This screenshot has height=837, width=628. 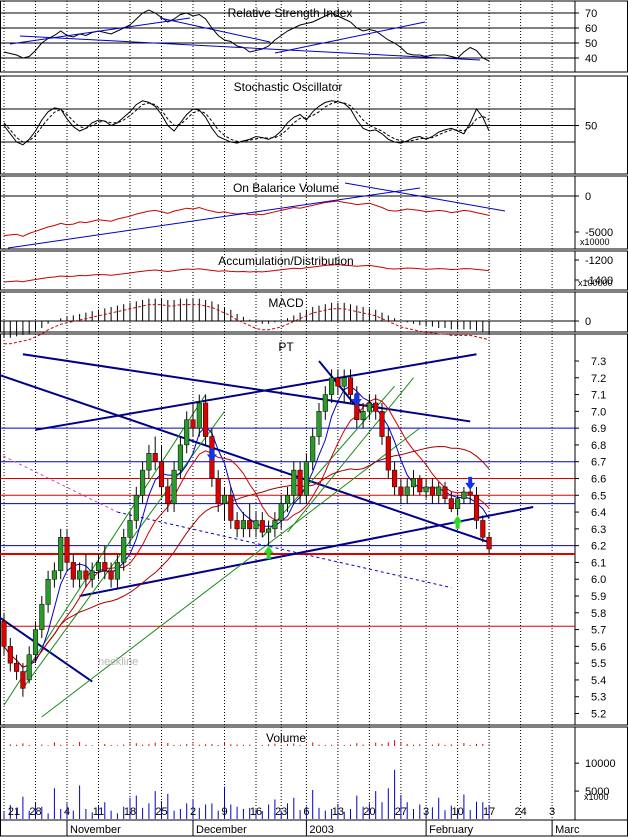 What do you see at coordinates (600, 764) in the screenshot?
I see `tick-label: 10000` at bounding box center [600, 764].